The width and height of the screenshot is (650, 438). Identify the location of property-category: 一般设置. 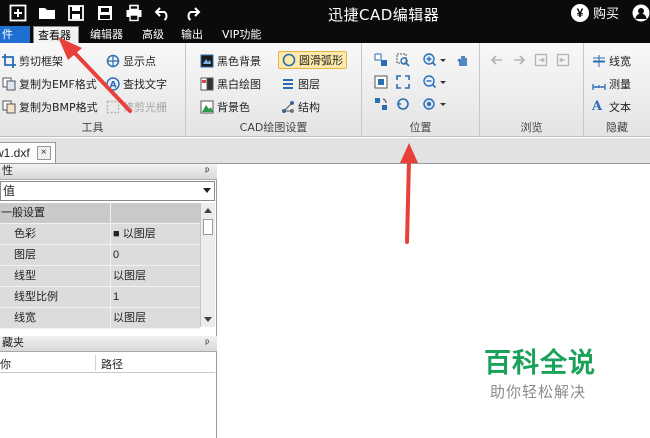
(100, 213).